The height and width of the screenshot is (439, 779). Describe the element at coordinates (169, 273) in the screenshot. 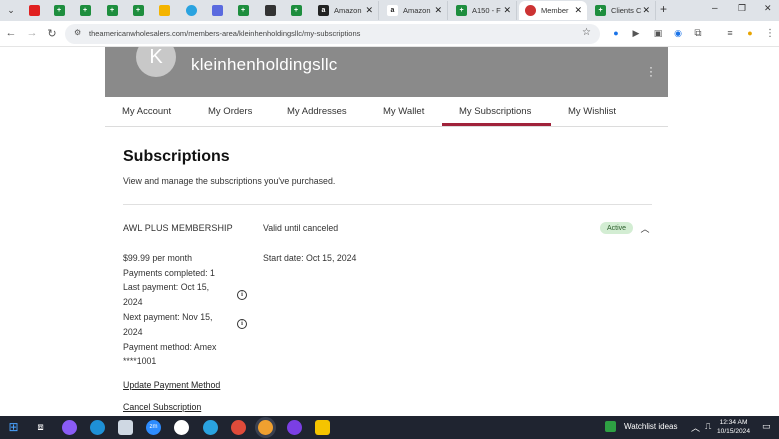

I see `payments-completed: Payments completed: 1` at that location.